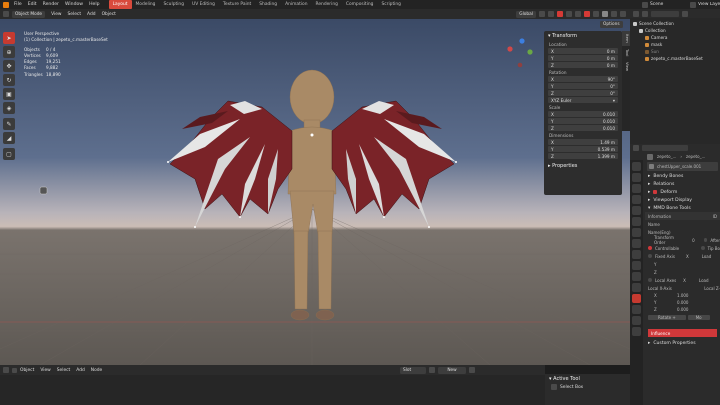  What do you see at coordinates (452, 370) in the screenshot?
I see `new-material-button: New` at bounding box center [452, 370].